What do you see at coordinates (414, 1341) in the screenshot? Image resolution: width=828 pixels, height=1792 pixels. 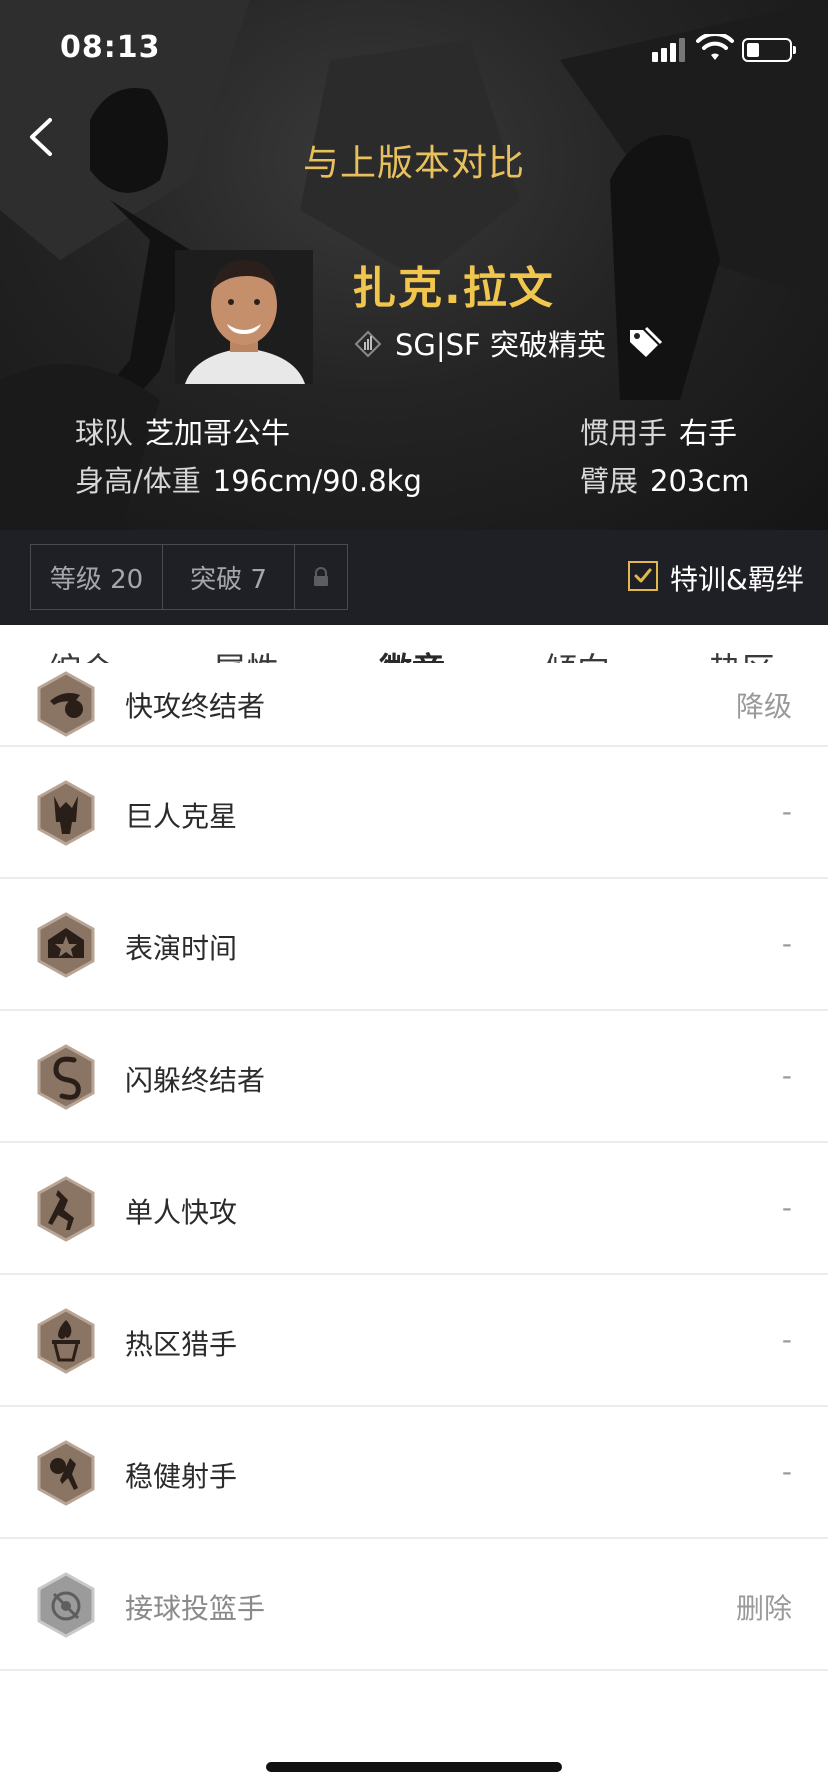 I see `list-item: 热区猎手 -` at bounding box center [414, 1341].